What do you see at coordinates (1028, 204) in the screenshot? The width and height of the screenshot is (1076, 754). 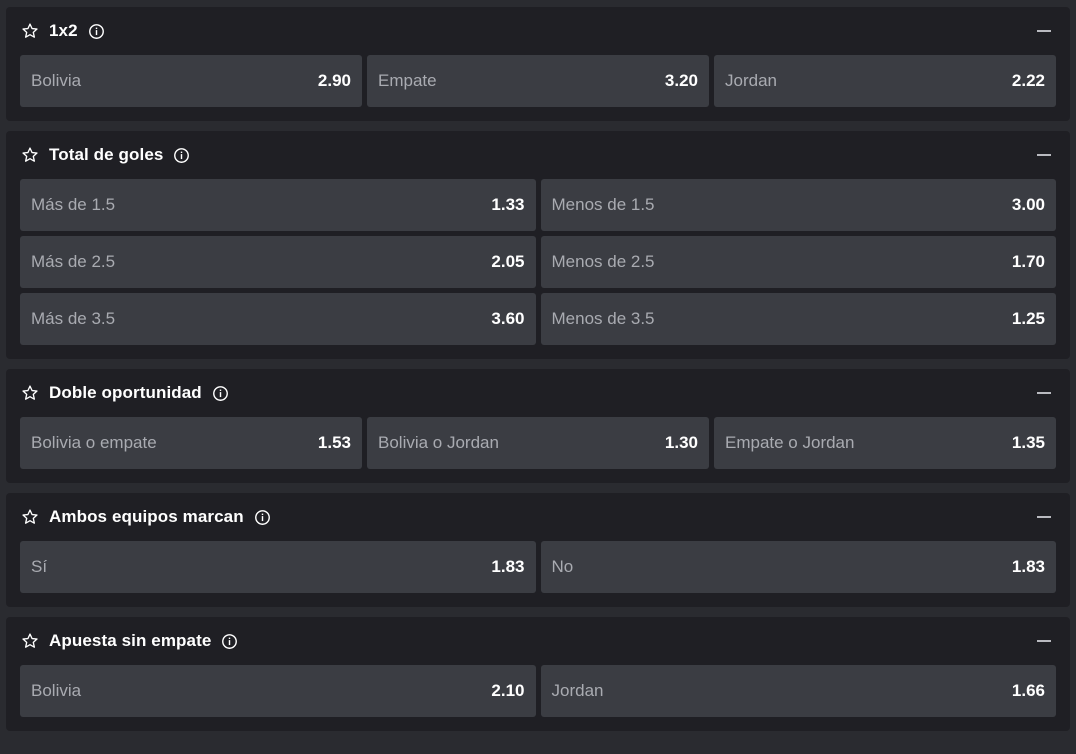 I see `odd-value: 3.00` at bounding box center [1028, 204].